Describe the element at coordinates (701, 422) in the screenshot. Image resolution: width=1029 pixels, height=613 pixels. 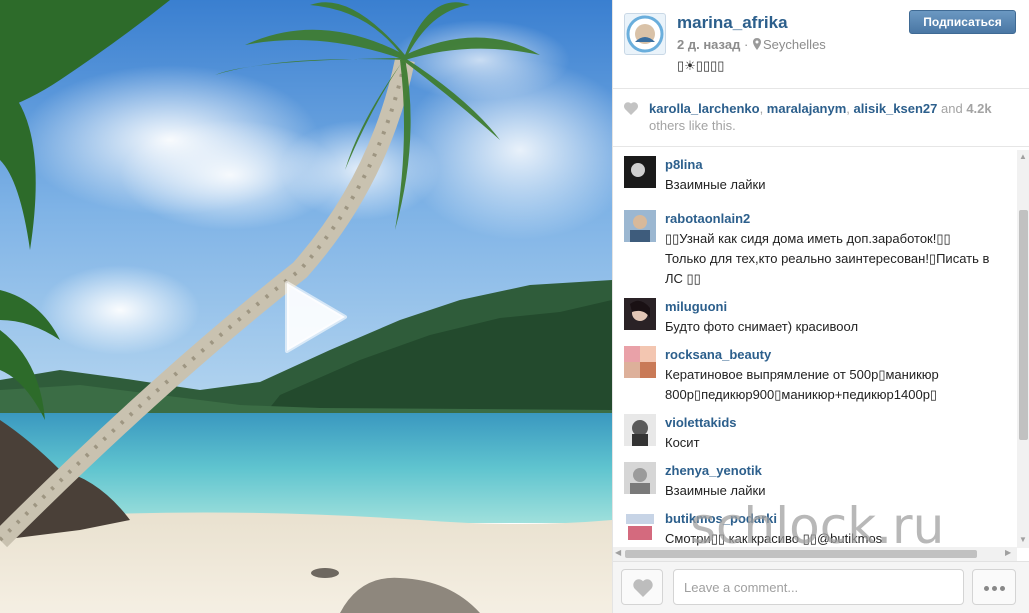
I see `comment-username: violettakids` at that location.